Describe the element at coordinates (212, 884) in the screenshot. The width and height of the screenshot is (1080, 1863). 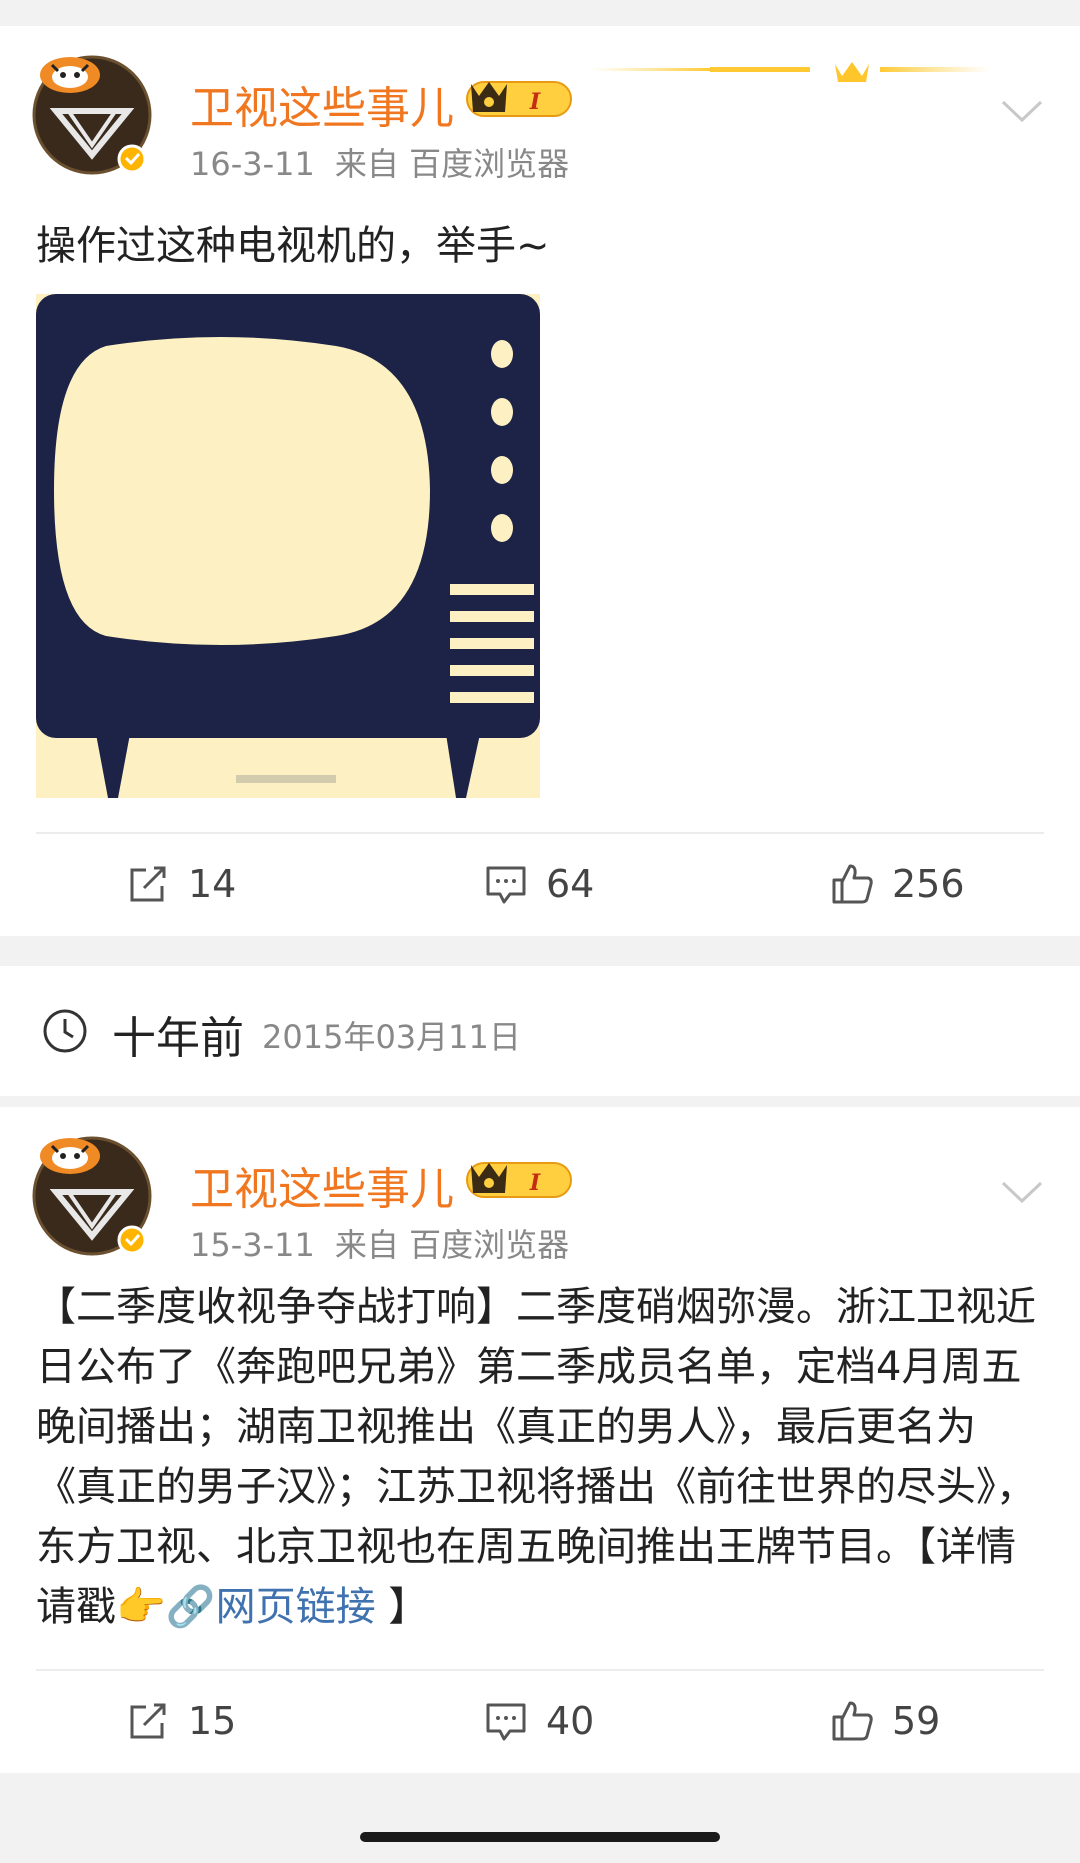
I see `repost-count: 14` at that location.